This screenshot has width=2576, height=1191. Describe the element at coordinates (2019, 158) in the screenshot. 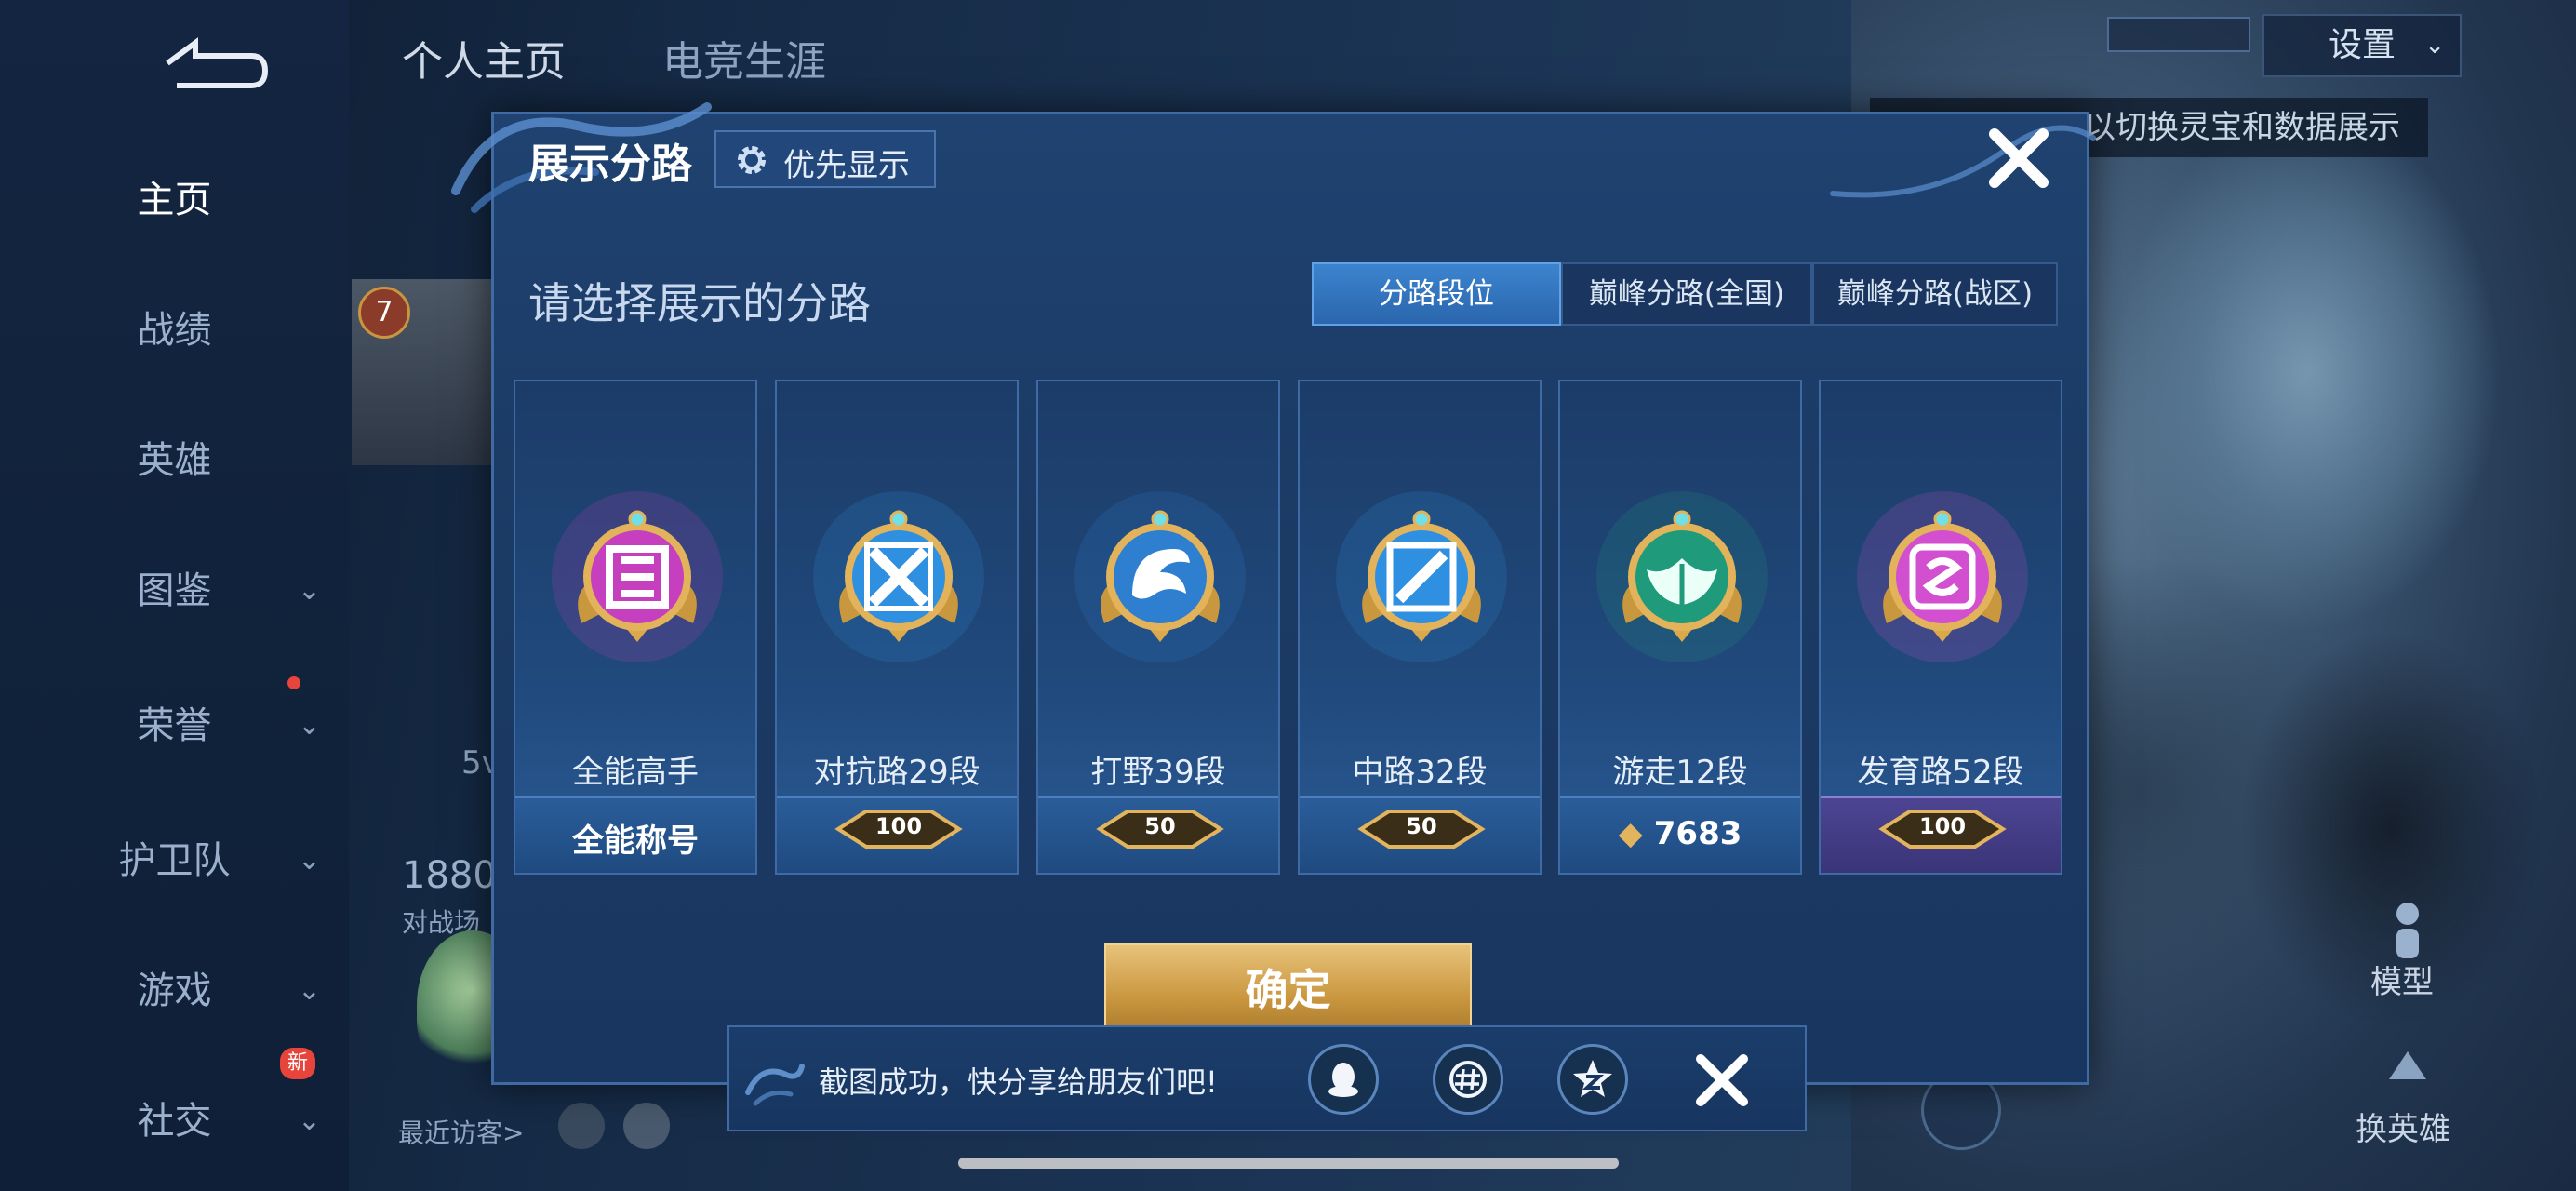

I see `close-icon` at that location.